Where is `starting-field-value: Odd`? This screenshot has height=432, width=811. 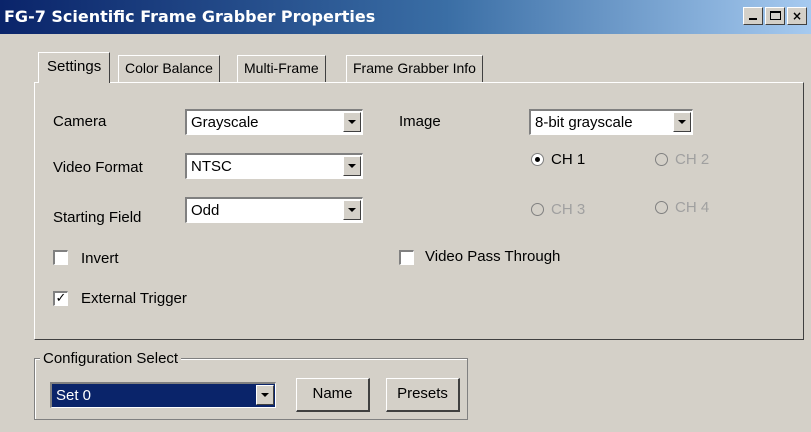
starting-field-value: Odd is located at coordinates (205, 210).